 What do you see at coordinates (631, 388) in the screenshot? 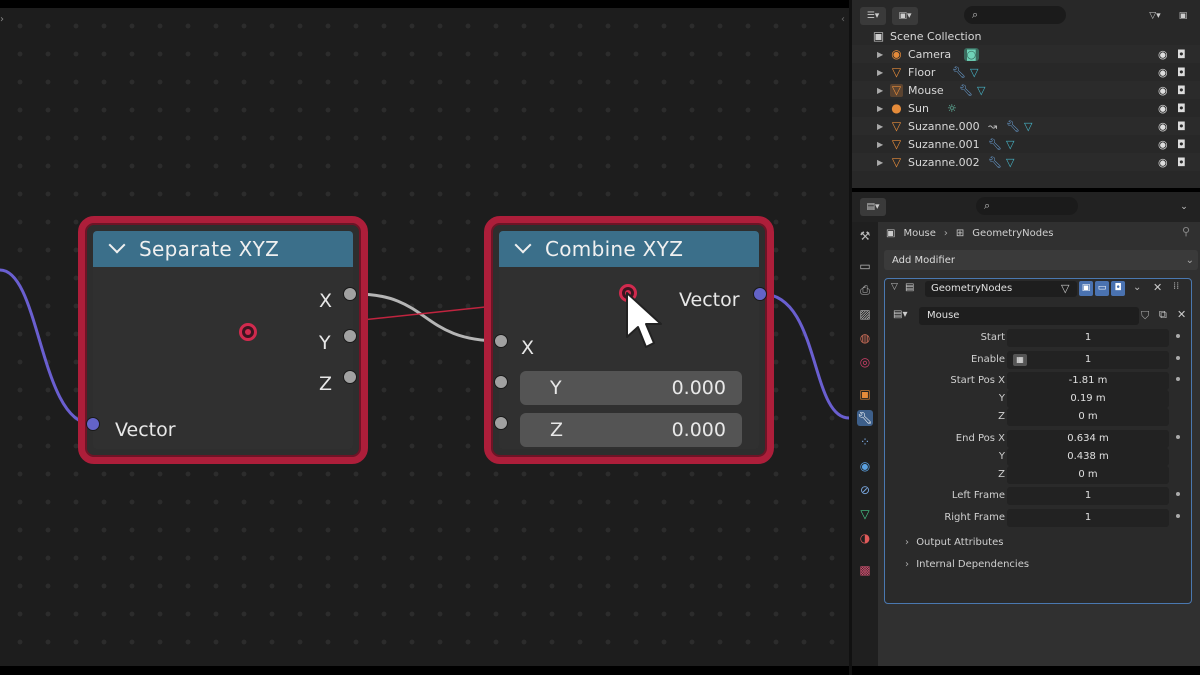
I see `input-y-field: Y 0.000` at bounding box center [631, 388].